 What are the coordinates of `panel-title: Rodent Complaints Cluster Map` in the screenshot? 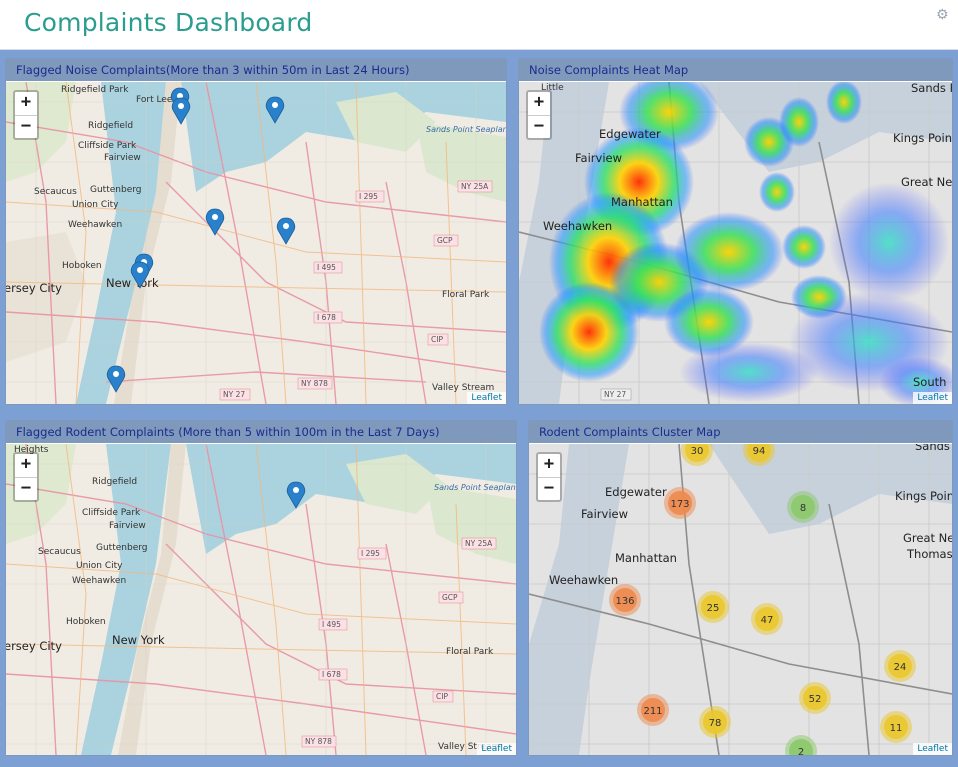 It's located at (740, 432).